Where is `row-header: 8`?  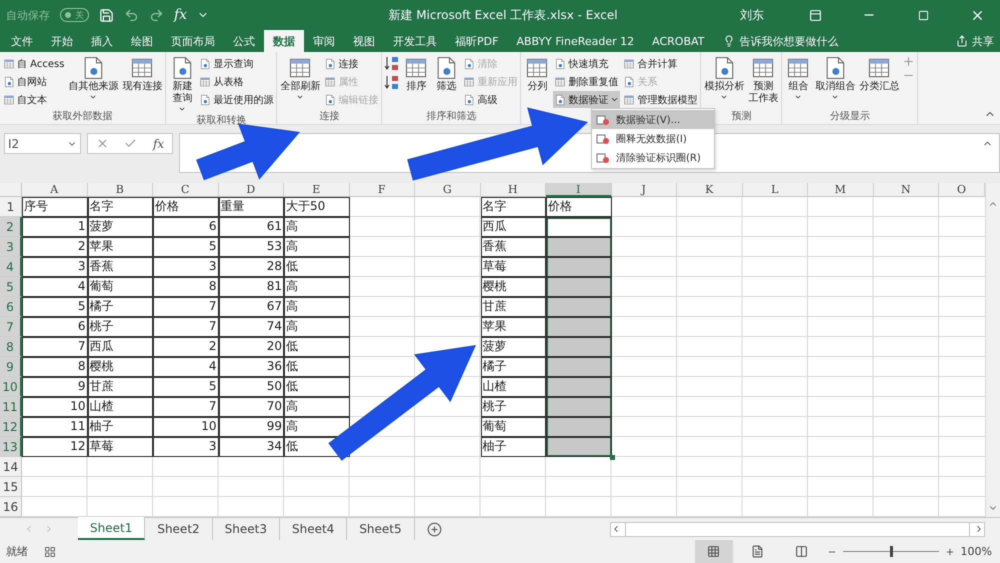 row-header: 8 is located at coordinates (11, 347).